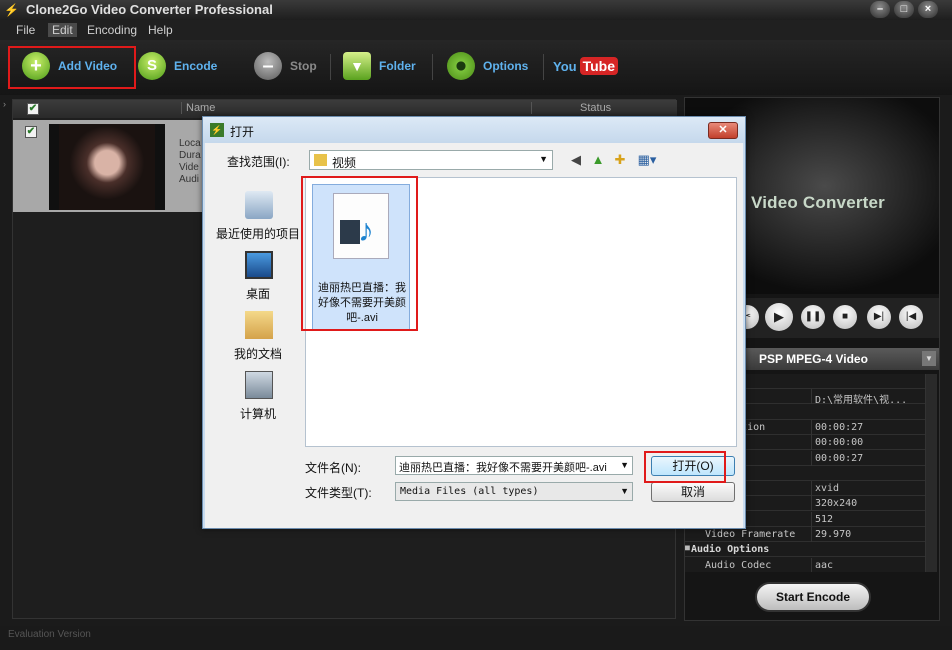  Describe the element at coordinates (824, 519) in the screenshot. I see `property-value: 512` at that location.